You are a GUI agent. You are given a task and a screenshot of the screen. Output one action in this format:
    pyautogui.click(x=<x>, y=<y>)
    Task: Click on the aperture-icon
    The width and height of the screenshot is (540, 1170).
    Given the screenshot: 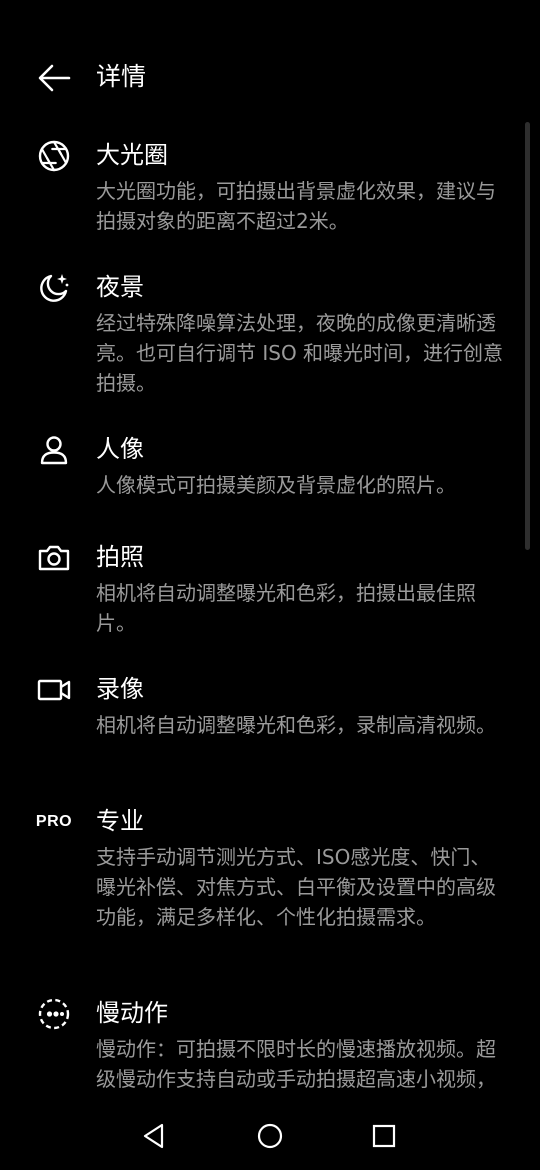 What is the action you would take?
    pyautogui.click(x=54, y=156)
    